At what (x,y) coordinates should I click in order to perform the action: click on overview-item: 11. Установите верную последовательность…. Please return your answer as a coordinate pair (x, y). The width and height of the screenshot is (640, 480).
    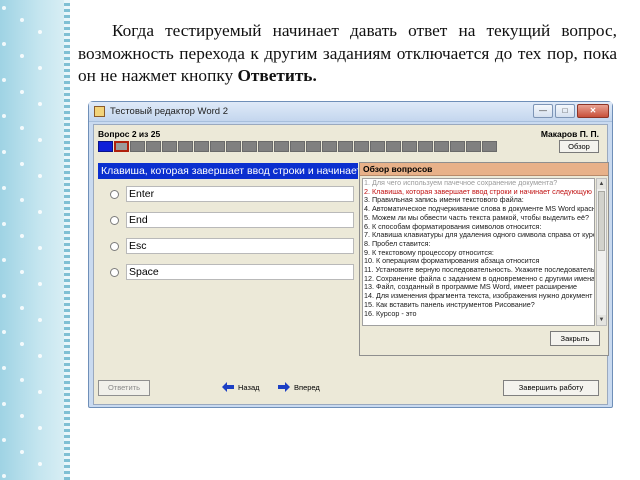
    Looking at the image, I should click on (478, 270).